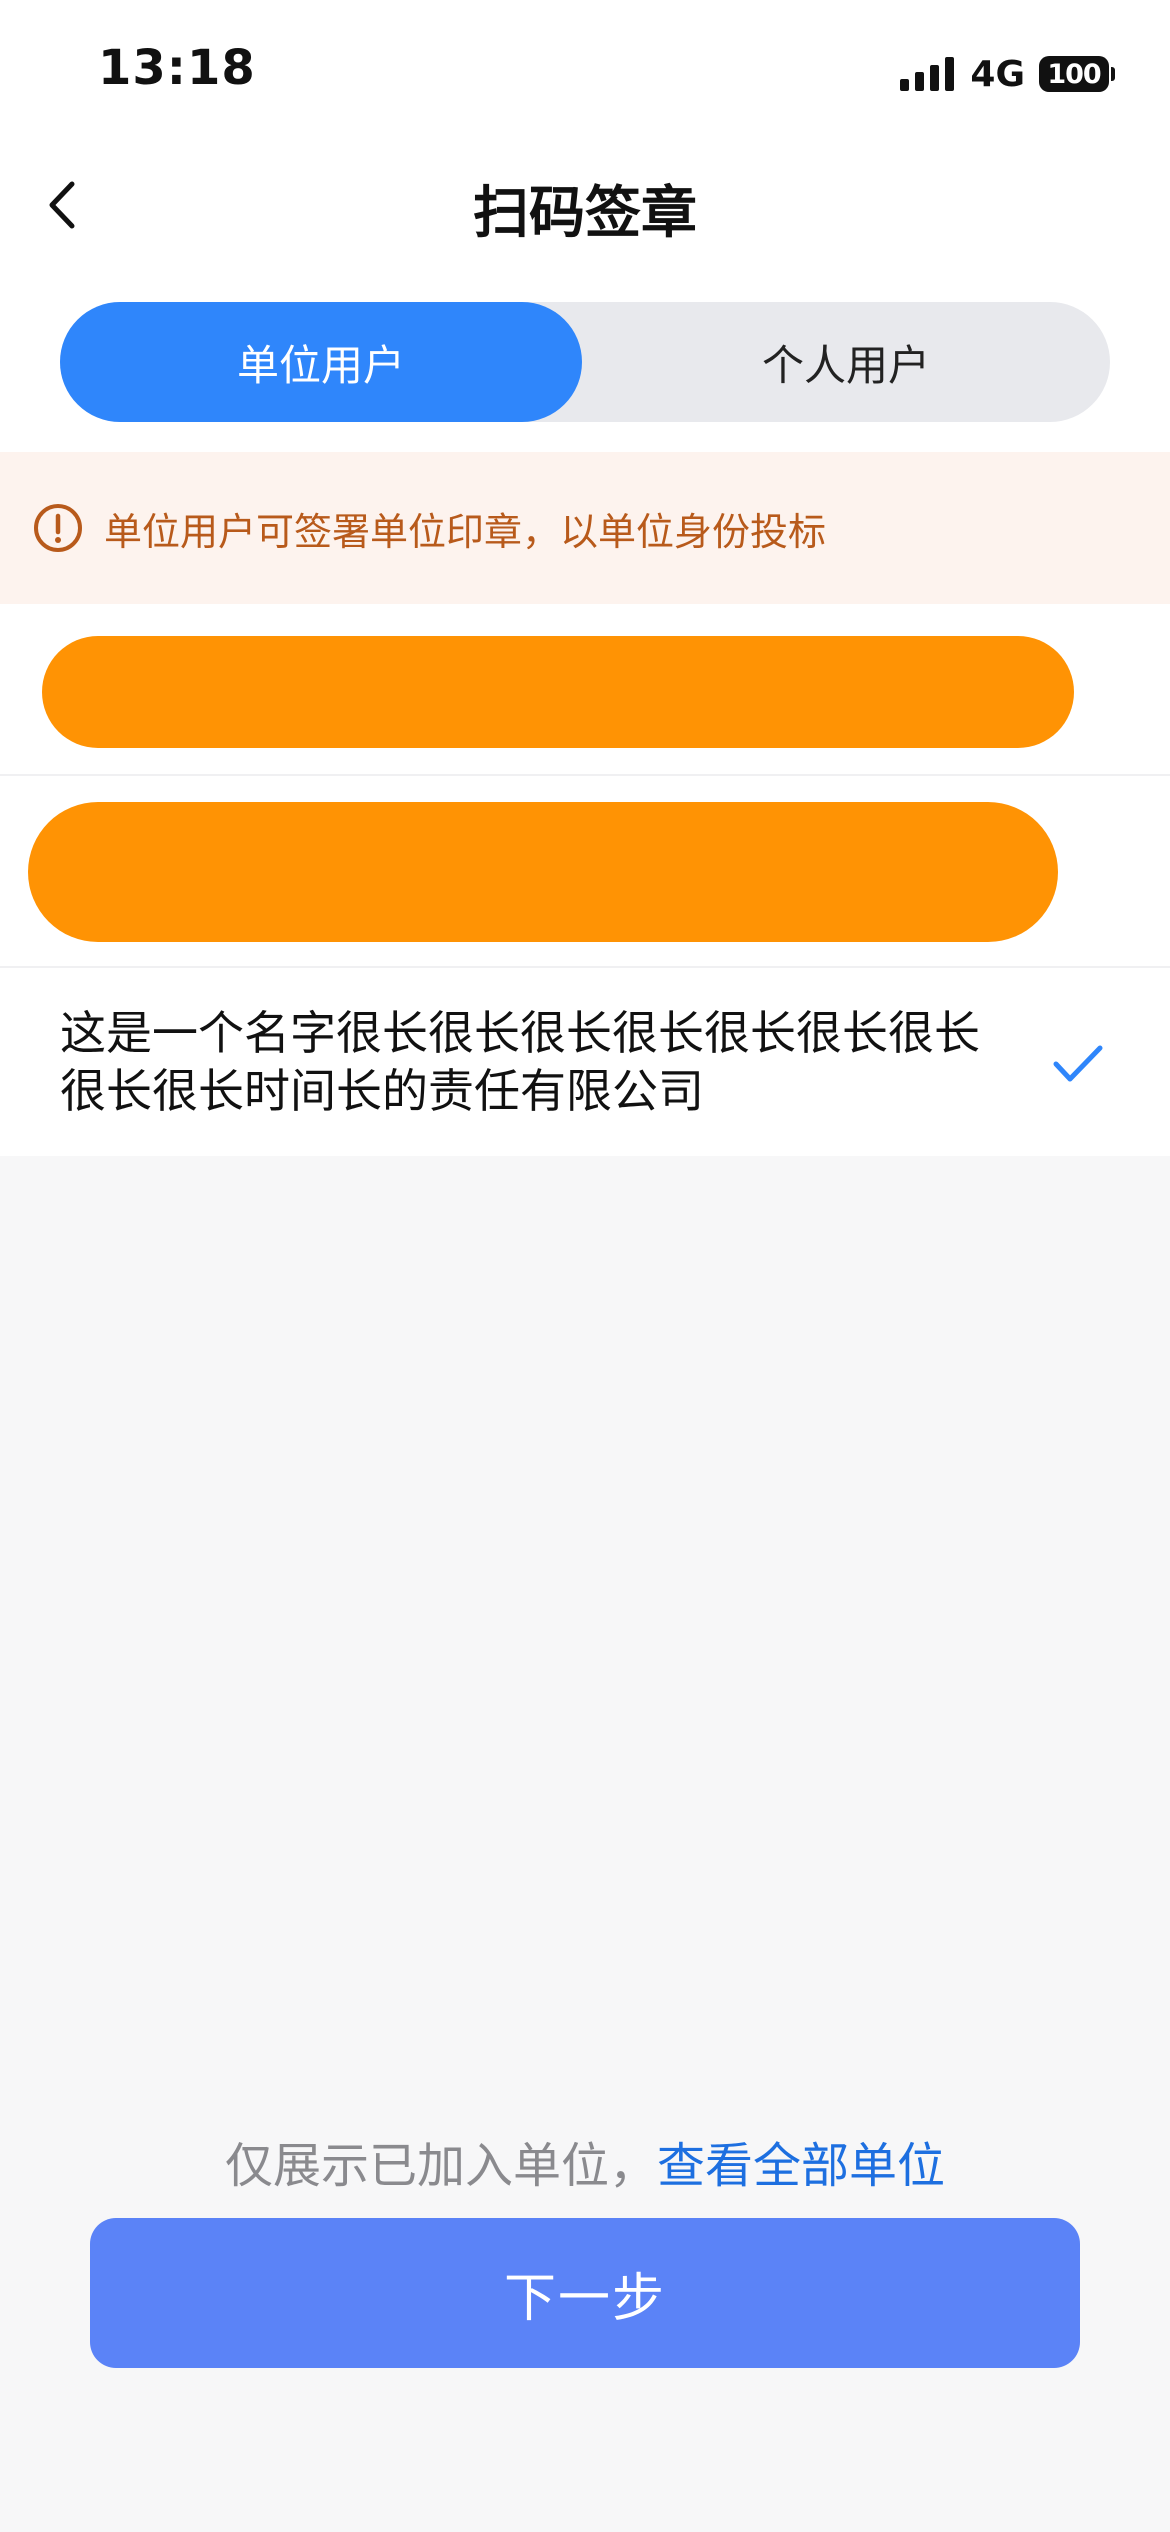  What do you see at coordinates (1074, 74) in the screenshot?
I see `battery-level: 100` at bounding box center [1074, 74].